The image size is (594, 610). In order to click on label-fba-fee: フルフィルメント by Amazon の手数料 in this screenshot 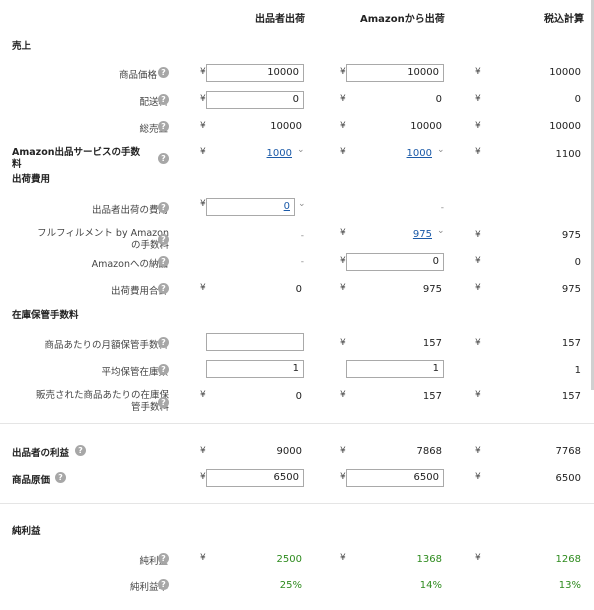, I will do `click(103, 239)`.